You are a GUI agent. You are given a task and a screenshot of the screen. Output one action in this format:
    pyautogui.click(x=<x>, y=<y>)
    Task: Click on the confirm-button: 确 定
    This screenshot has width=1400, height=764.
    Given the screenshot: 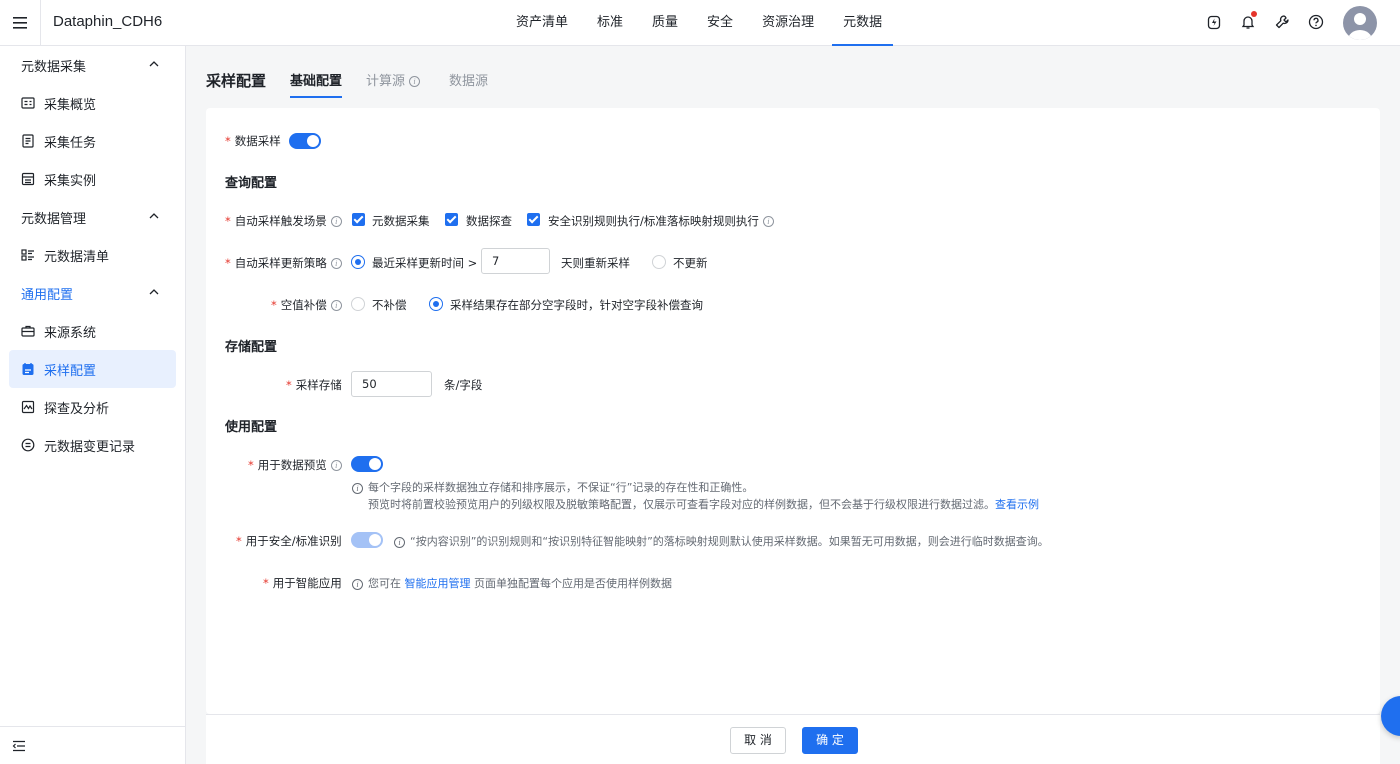 What is the action you would take?
    pyautogui.click(x=830, y=740)
    